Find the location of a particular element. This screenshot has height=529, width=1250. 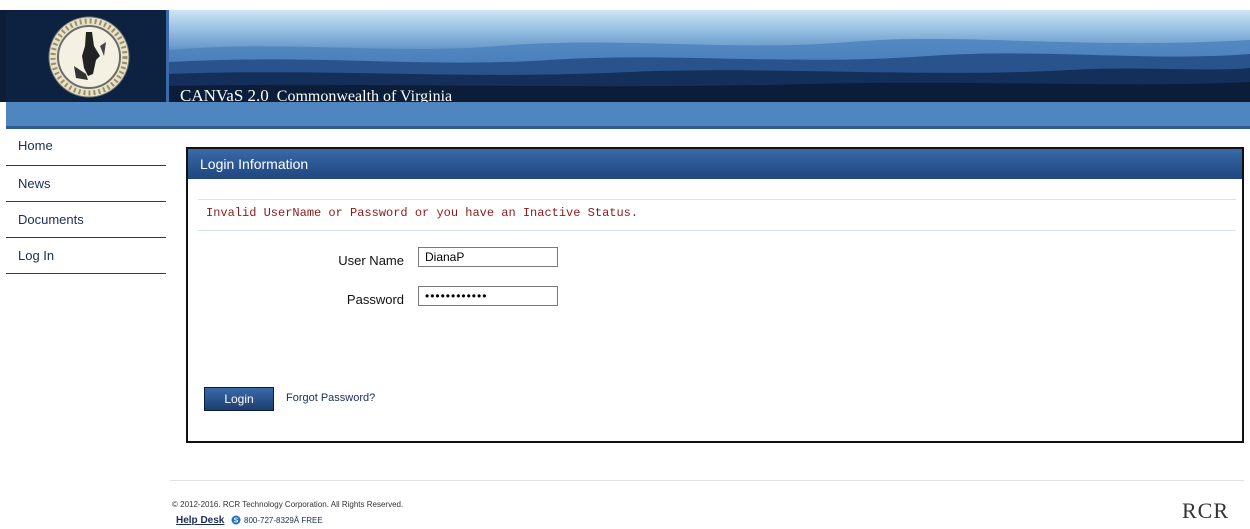

sidebar-item-log-in: Log In is located at coordinates (86, 256).